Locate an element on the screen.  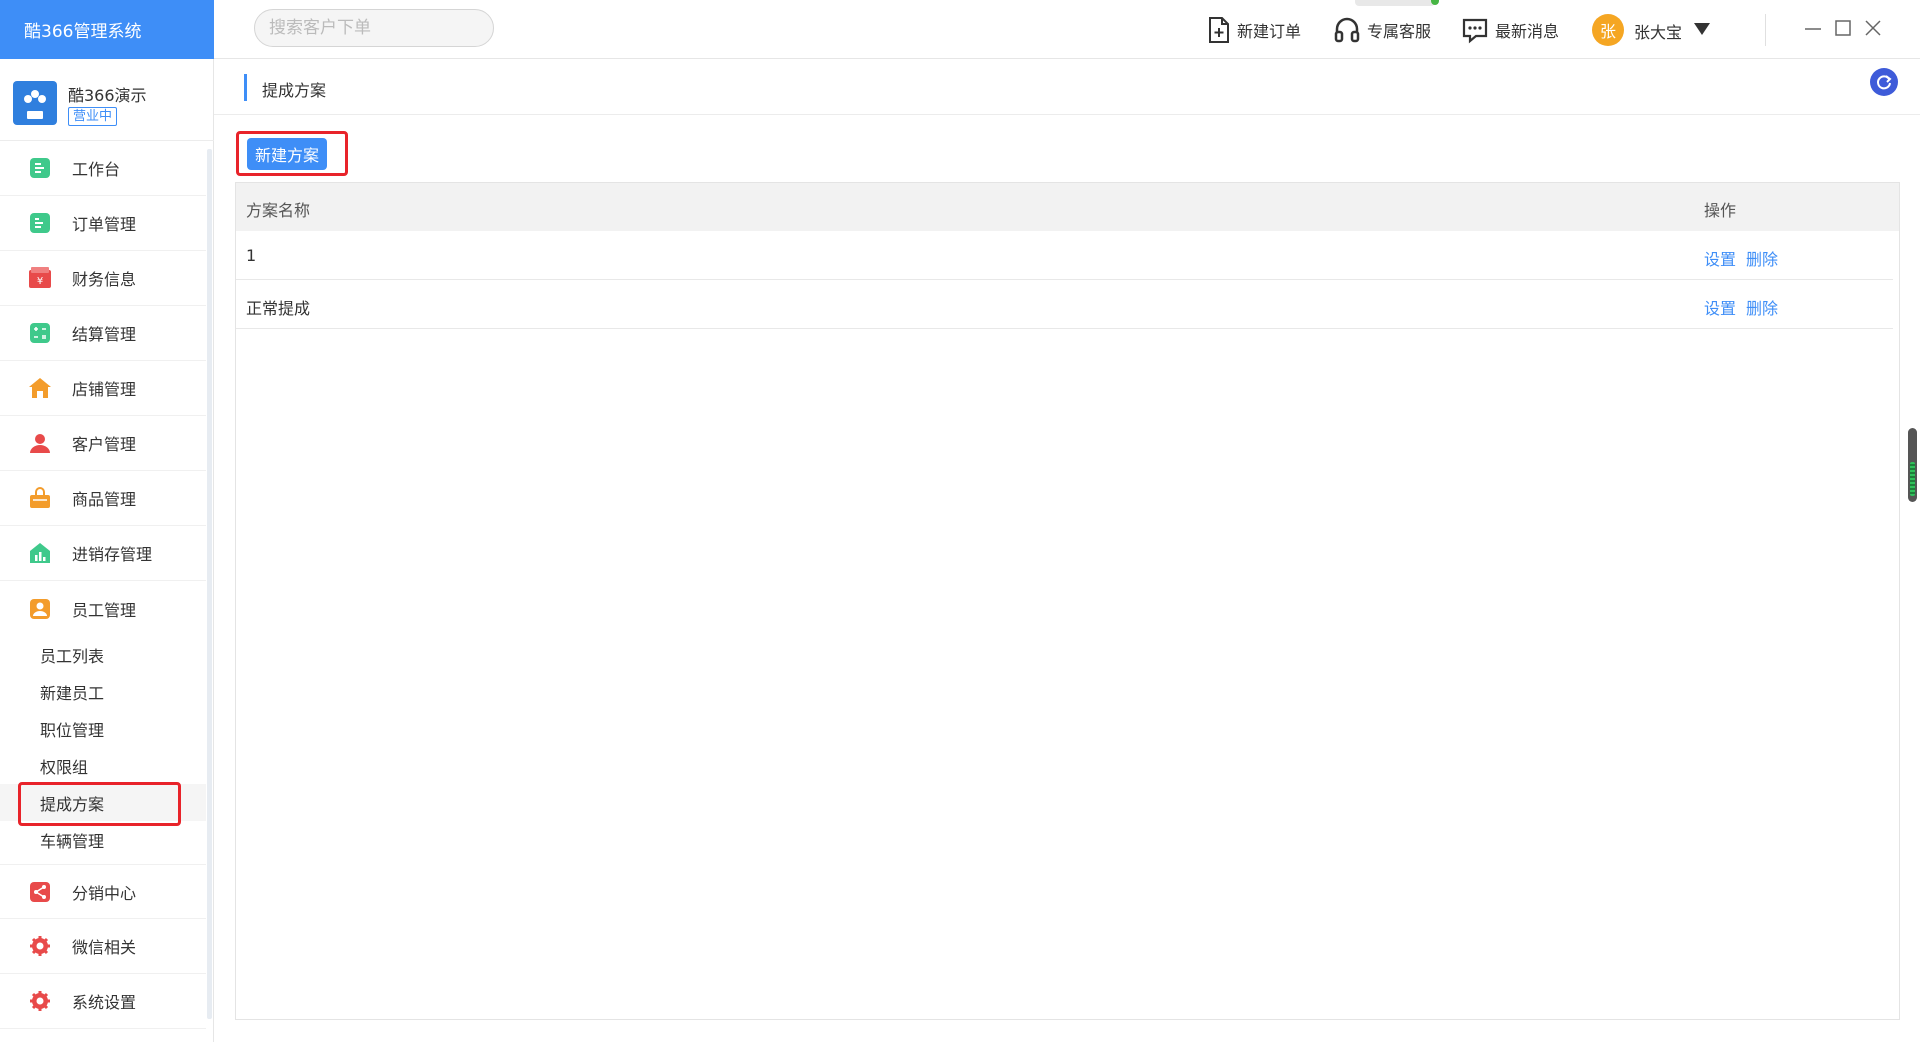
minimize-icon is located at coordinates (1813, 28).